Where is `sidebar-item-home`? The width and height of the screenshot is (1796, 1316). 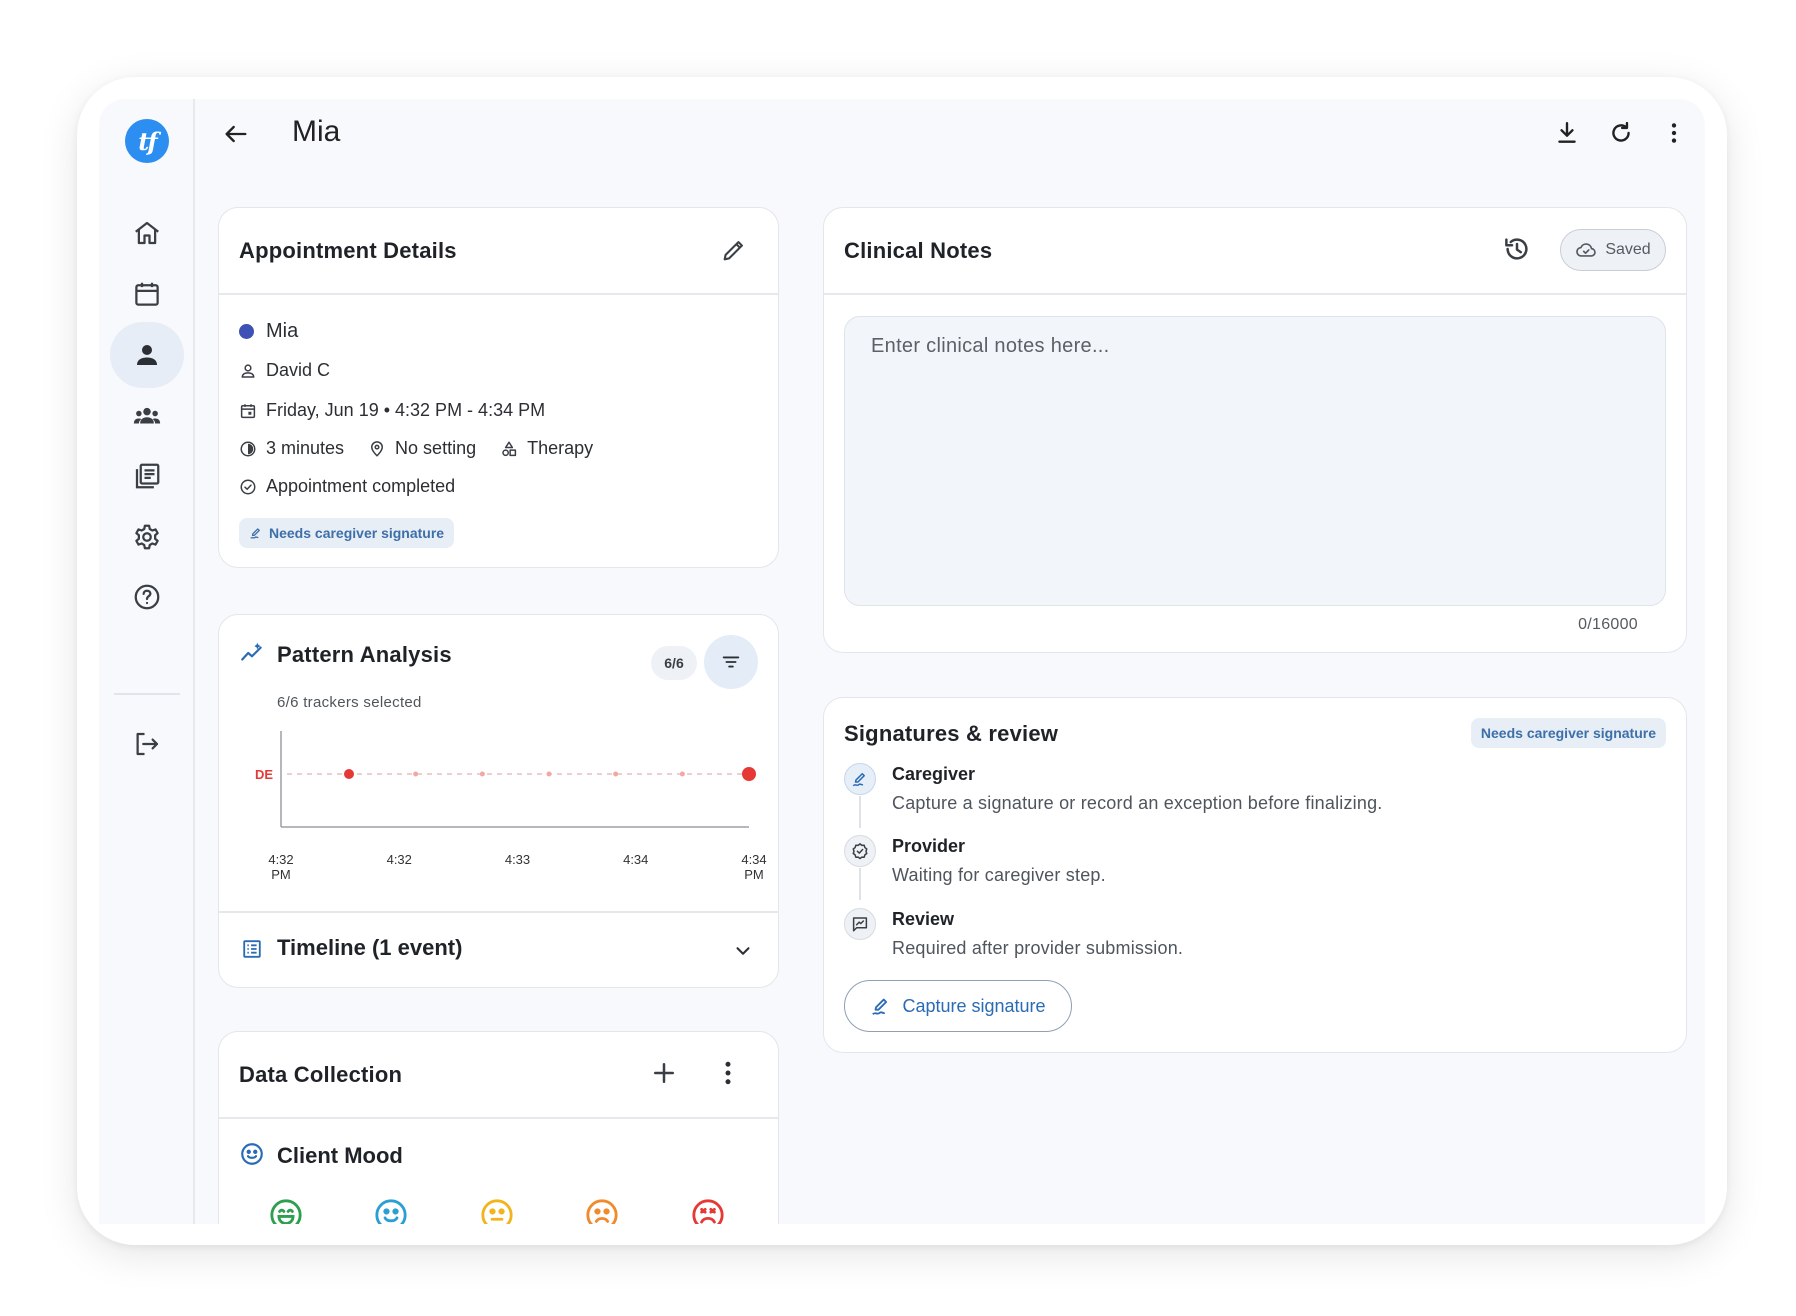
sidebar-item-home is located at coordinates (147, 233).